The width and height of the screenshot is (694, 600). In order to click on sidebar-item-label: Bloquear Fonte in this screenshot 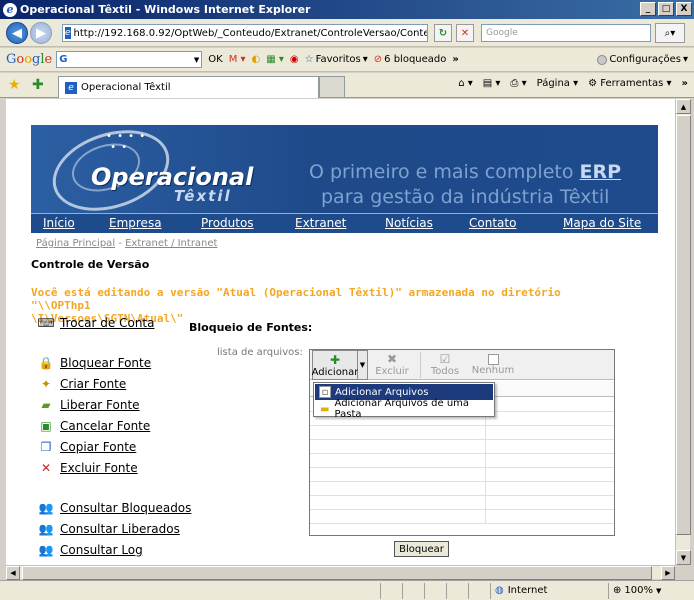, I will do `click(105, 363)`.